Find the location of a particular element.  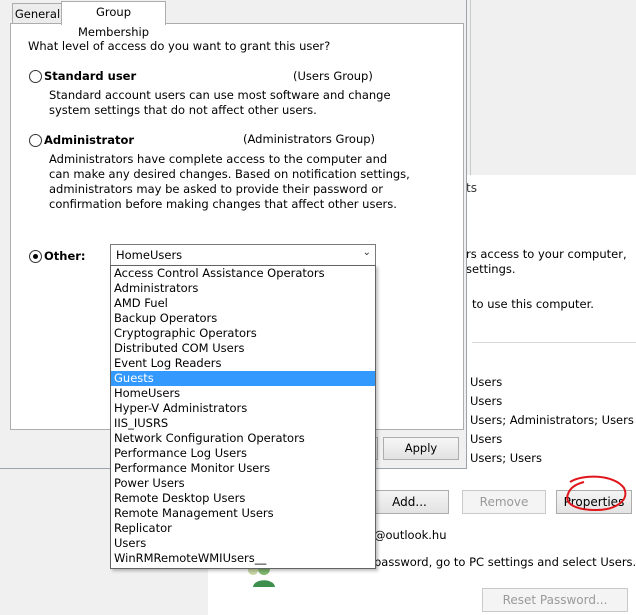

remove-button: Remove is located at coordinates (504, 502).